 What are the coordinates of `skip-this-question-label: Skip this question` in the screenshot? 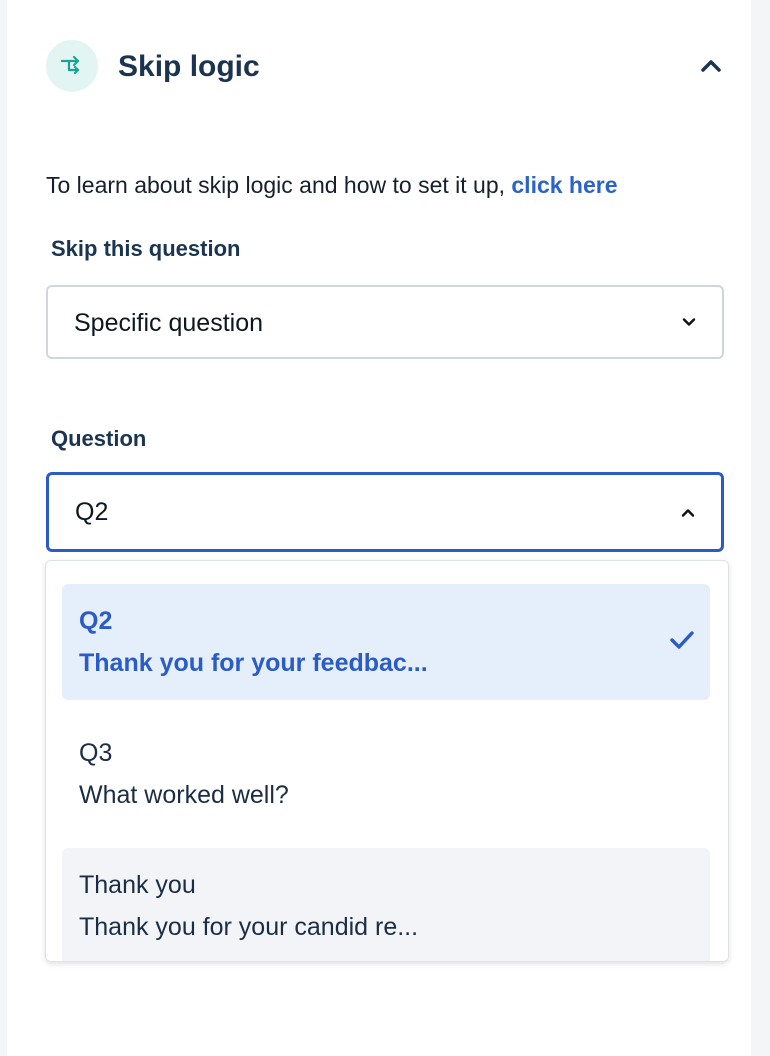 It's located at (146, 248).